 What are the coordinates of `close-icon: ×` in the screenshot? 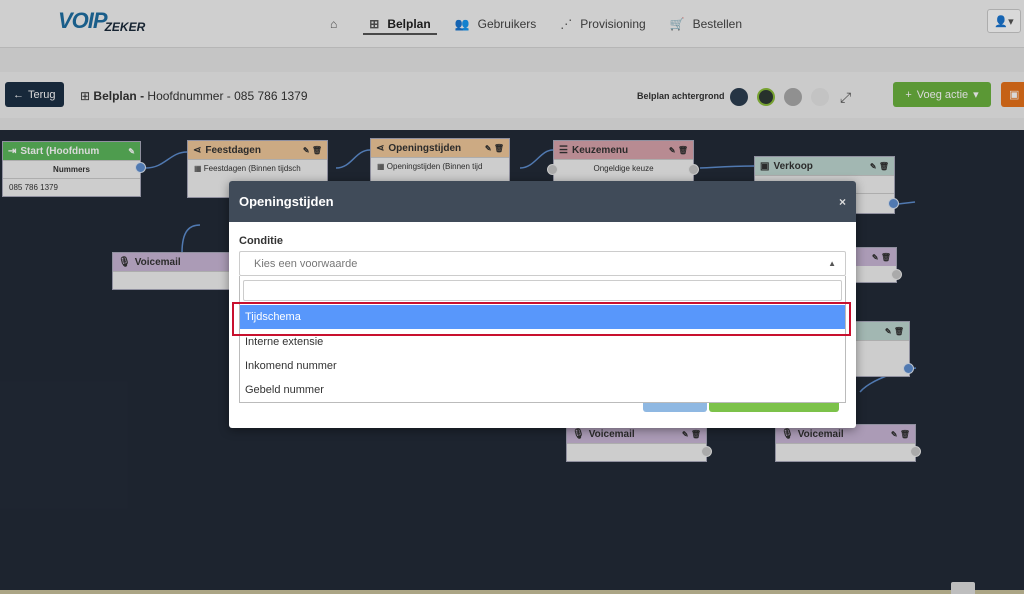 It's located at (842, 202).